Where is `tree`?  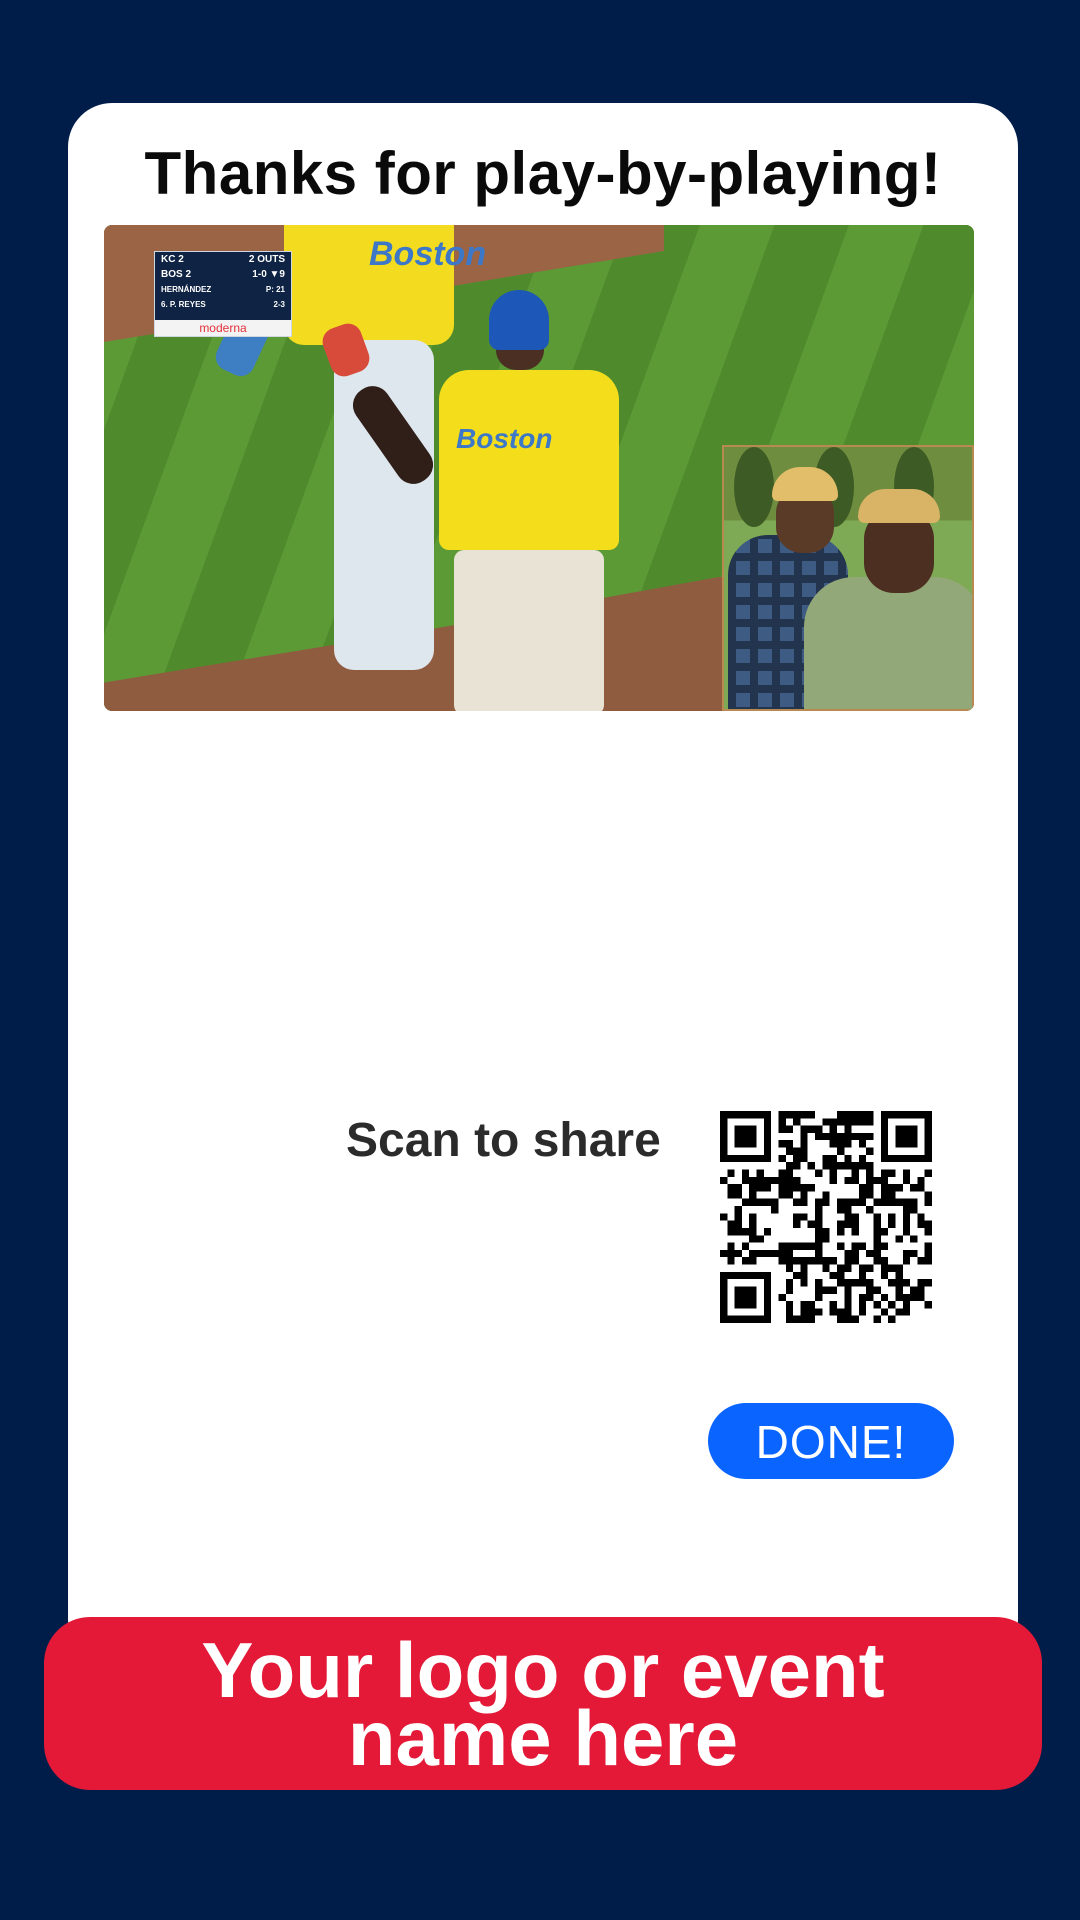
tree is located at coordinates (754, 487).